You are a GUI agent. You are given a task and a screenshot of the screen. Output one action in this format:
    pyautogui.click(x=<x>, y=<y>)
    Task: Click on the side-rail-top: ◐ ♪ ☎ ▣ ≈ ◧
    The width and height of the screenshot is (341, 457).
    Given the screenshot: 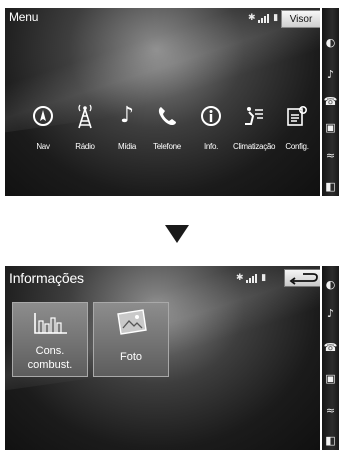 What is the action you would take?
    pyautogui.click(x=330, y=102)
    